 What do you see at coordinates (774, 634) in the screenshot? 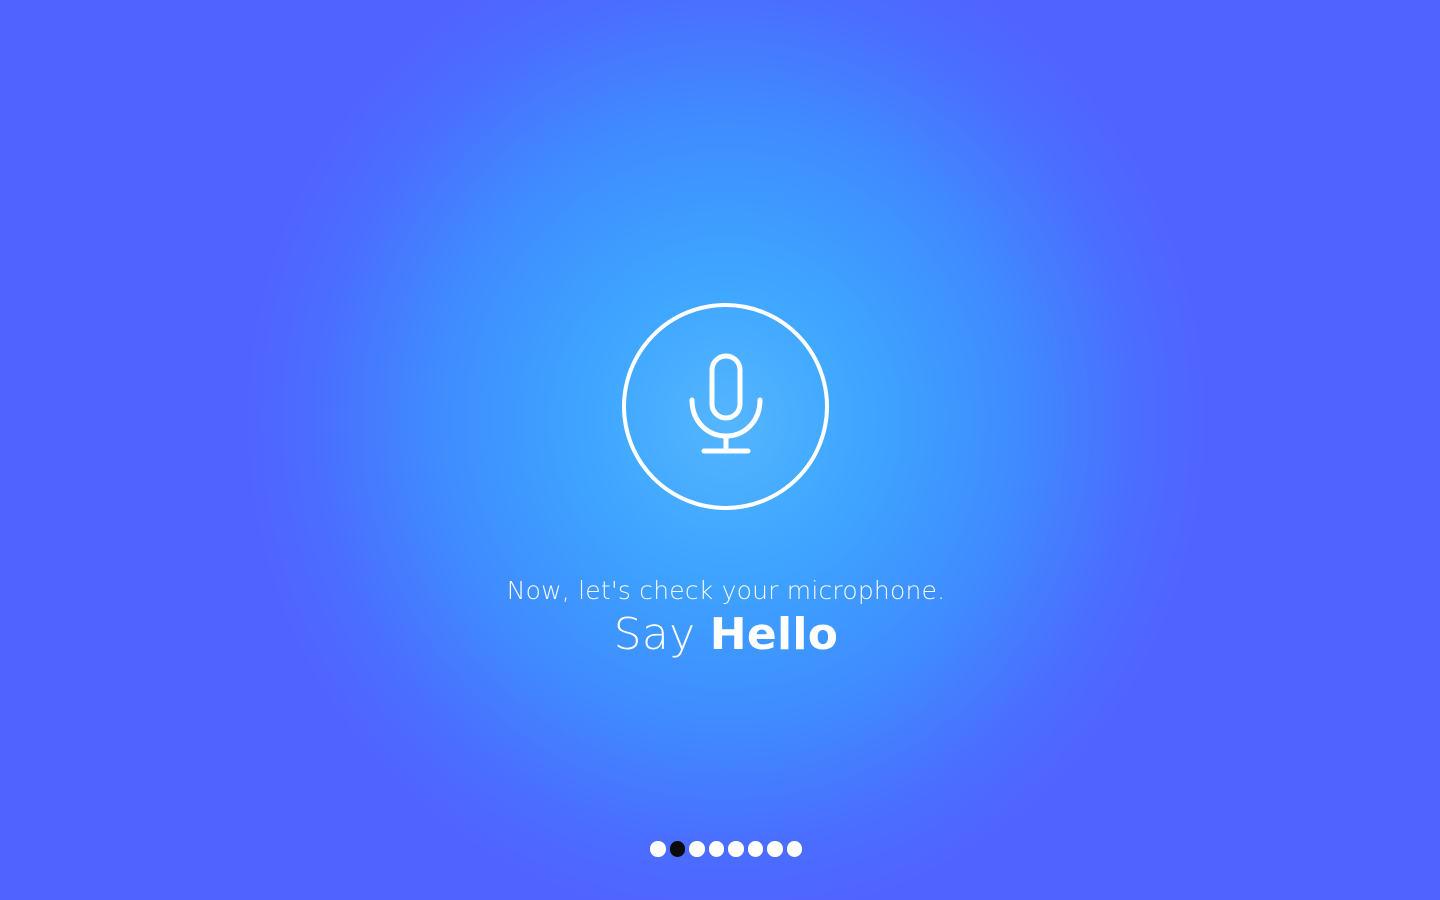
I see `title-emphasis: Hello` at bounding box center [774, 634].